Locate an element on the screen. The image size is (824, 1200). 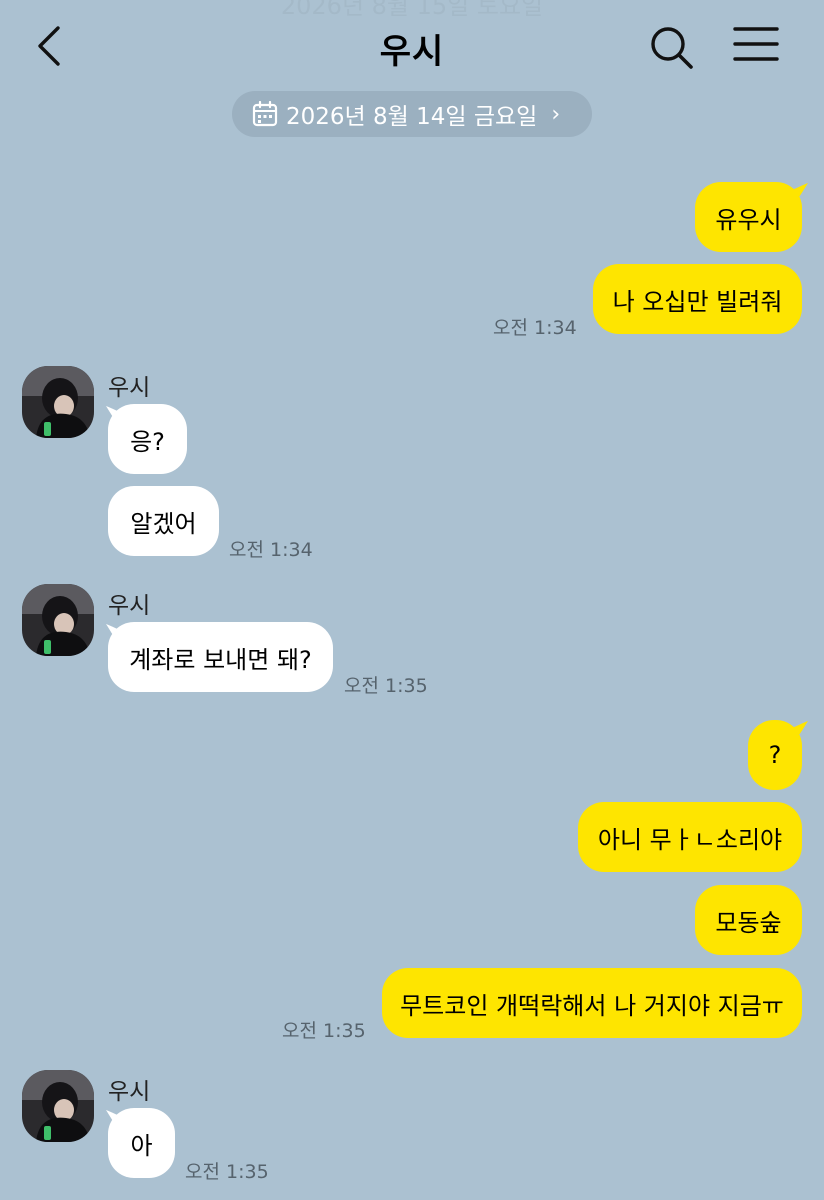
my-message-bubble: ? is located at coordinates (775, 755).